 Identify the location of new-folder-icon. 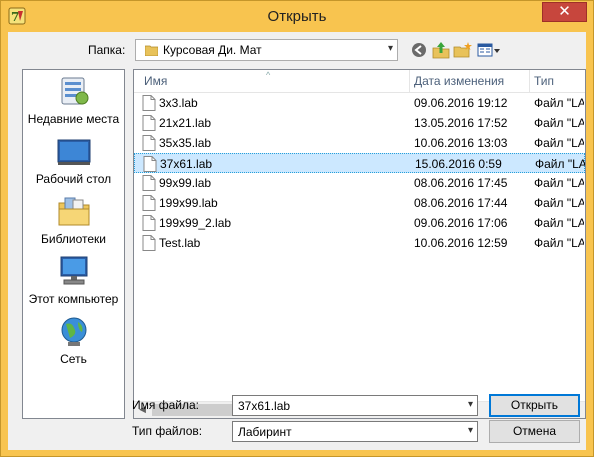
(463, 50).